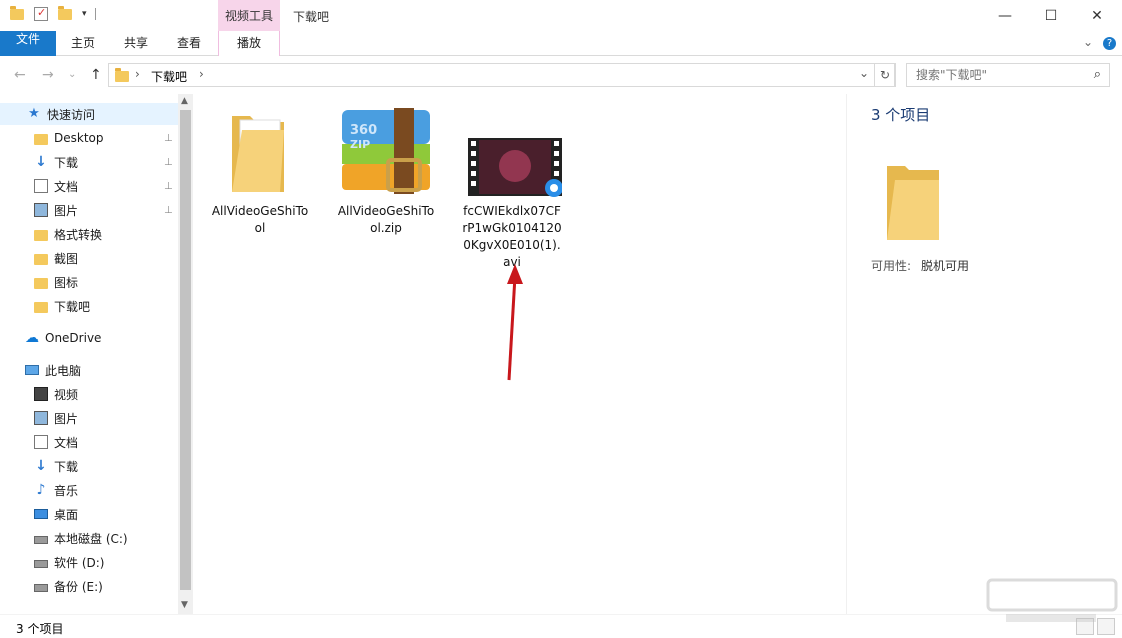 The image size is (1122, 638). I want to click on tab-view: 查看, so click(189, 43).